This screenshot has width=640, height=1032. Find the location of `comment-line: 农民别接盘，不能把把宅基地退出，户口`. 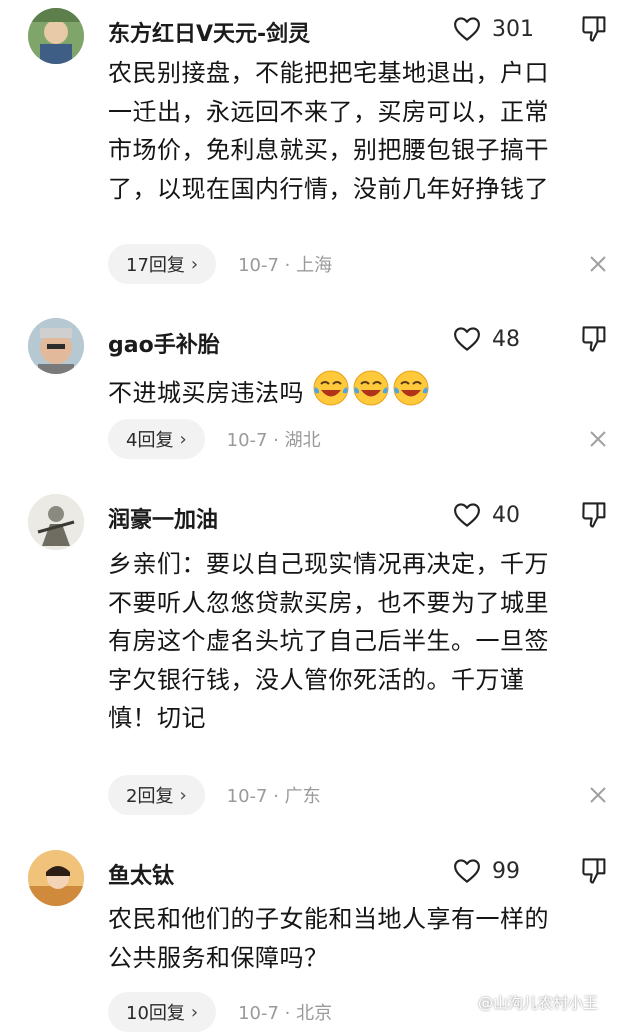

comment-line: 农民别接盘，不能把把宅基地退出，户口 is located at coordinates (328, 73).